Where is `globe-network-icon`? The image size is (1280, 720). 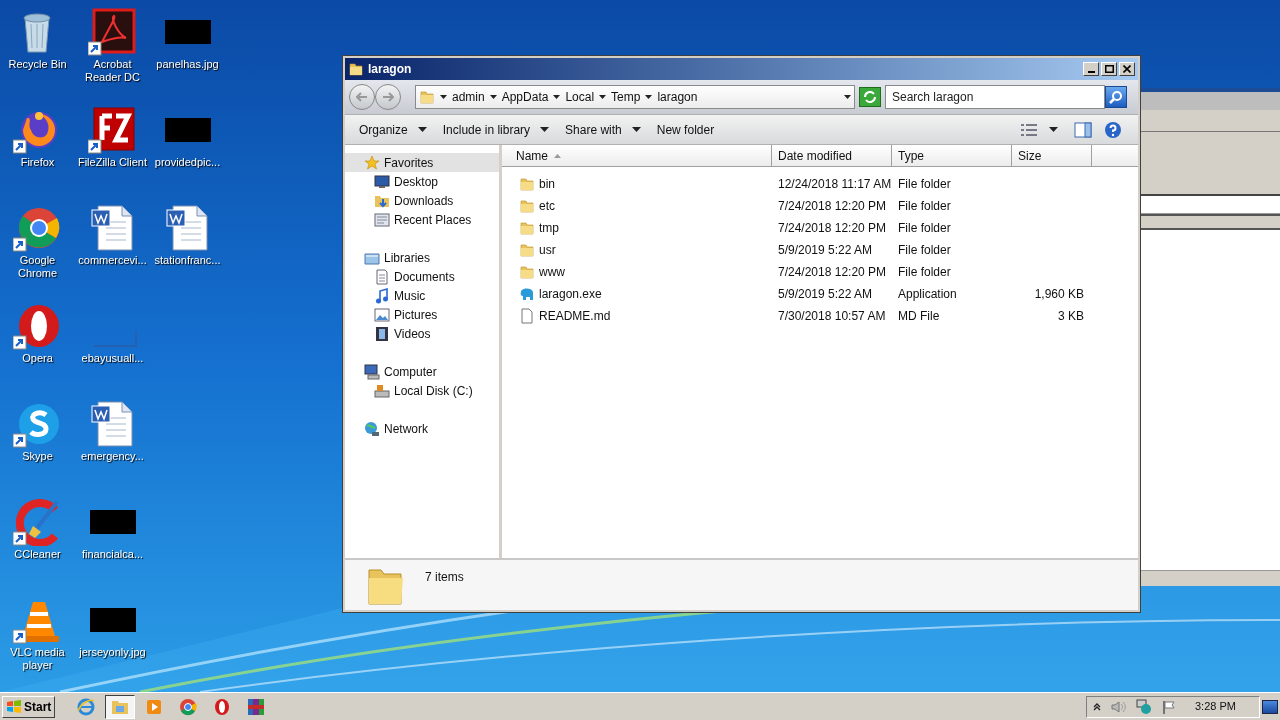 globe-network-icon is located at coordinates (372, 428).